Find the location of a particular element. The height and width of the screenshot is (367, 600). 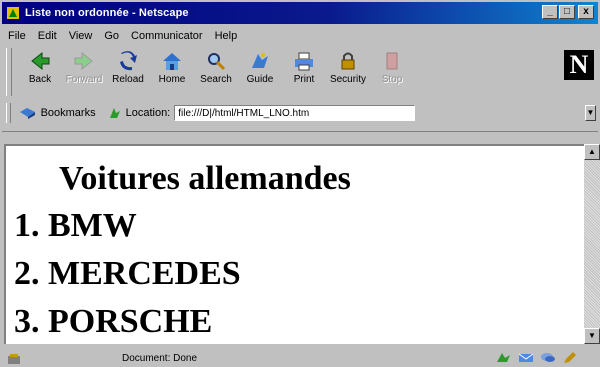

back-icon is located at coordinates (40, 61).